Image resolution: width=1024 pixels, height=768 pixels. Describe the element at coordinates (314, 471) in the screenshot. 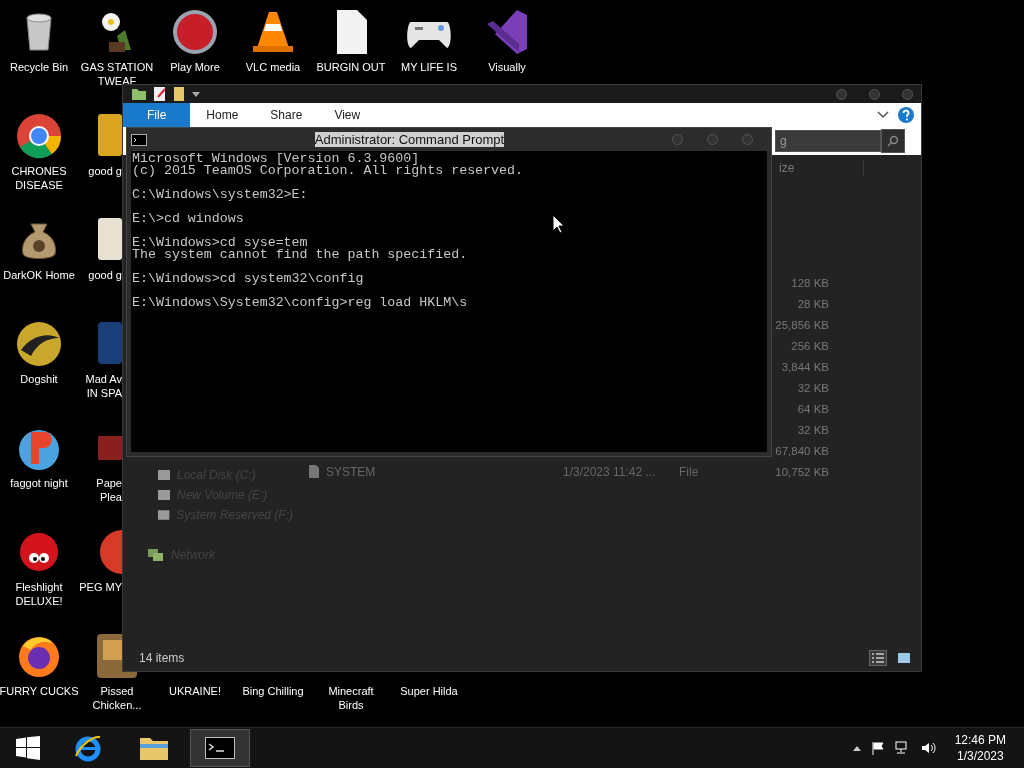

I see `file-icon` at that location.